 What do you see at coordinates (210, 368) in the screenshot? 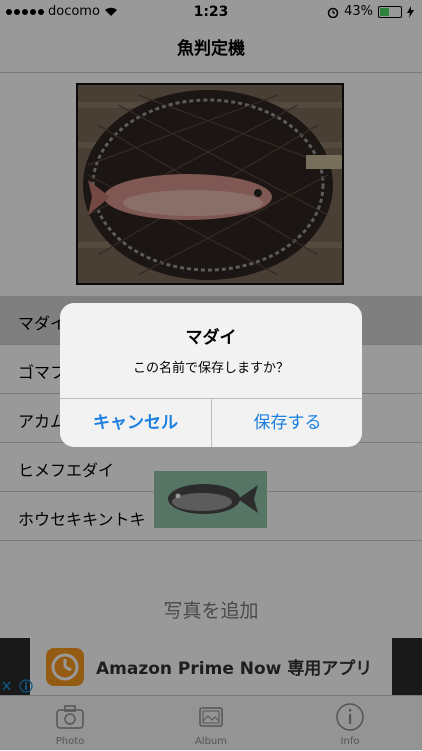
I see `alert-message: この名前で保存しますか？` at bounding box center [210, 368].